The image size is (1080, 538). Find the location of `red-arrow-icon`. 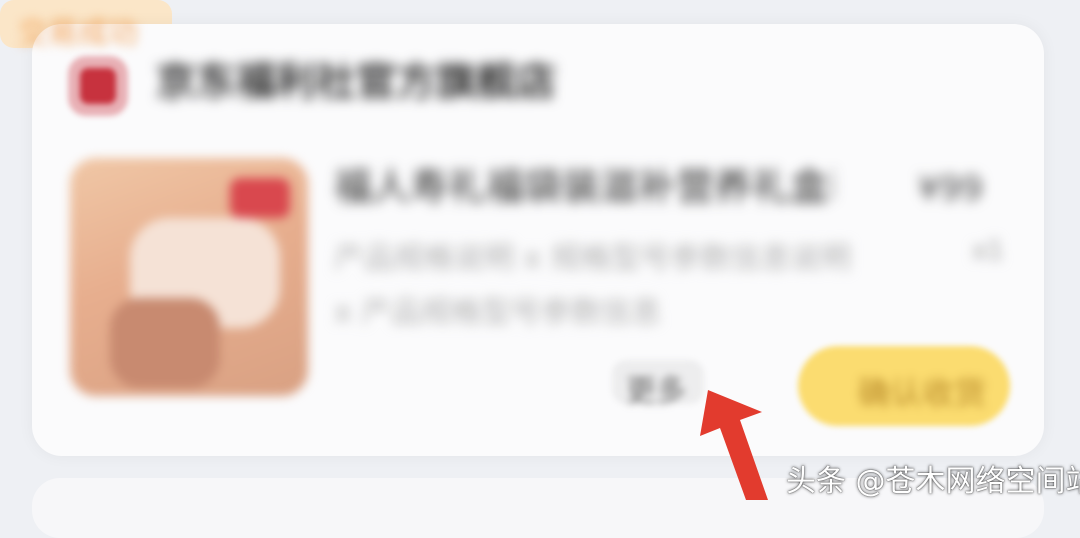

red-arrow-icon is located at coordinates (734, 445).